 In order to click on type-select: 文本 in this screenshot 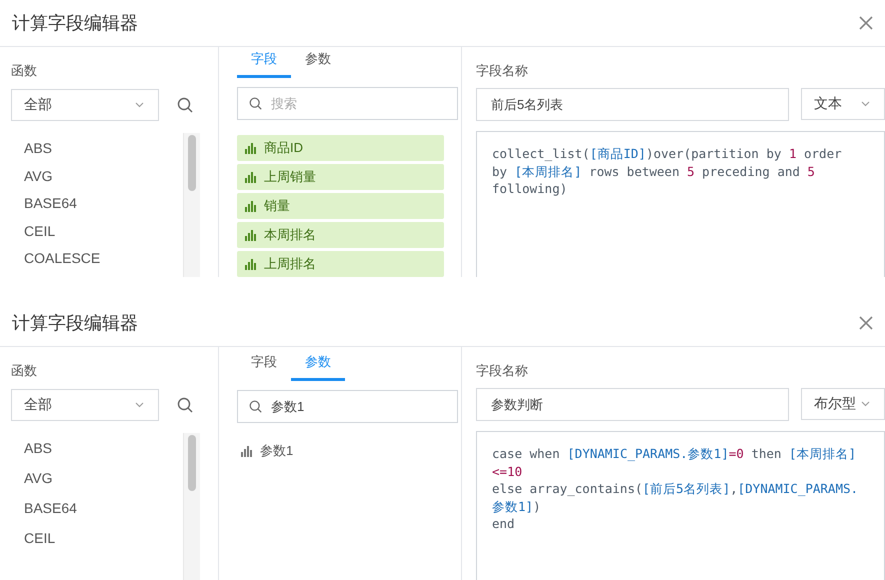, I will do `click(843, 104)`.